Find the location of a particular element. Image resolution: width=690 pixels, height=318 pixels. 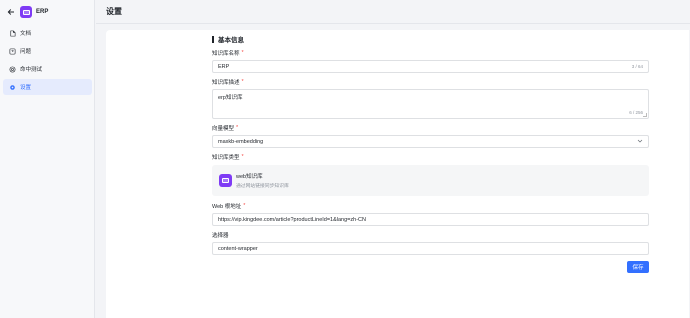

page-title: 设置 is located at coordinates (114, 11).